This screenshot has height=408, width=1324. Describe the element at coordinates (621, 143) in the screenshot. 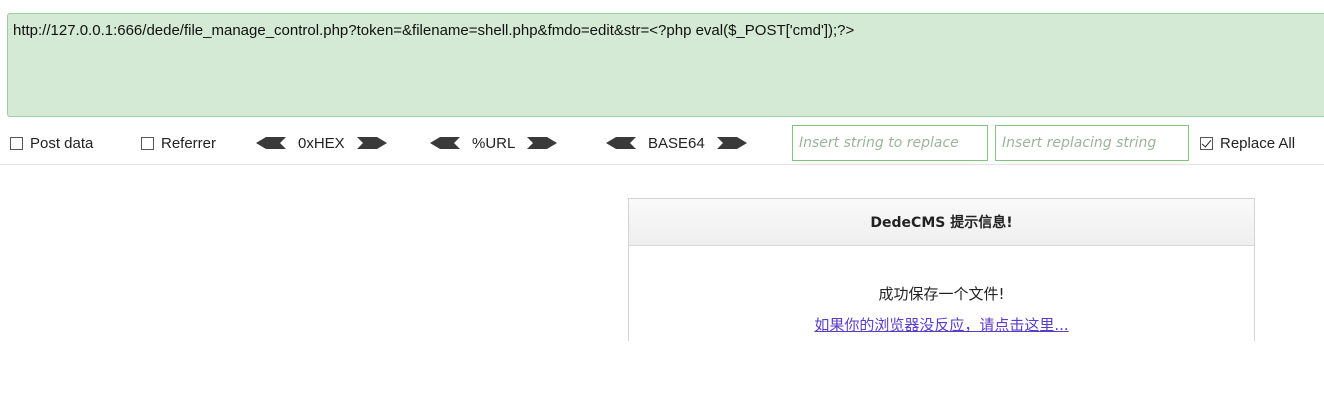

I see `decode-base64-arrow-icon` at that location.